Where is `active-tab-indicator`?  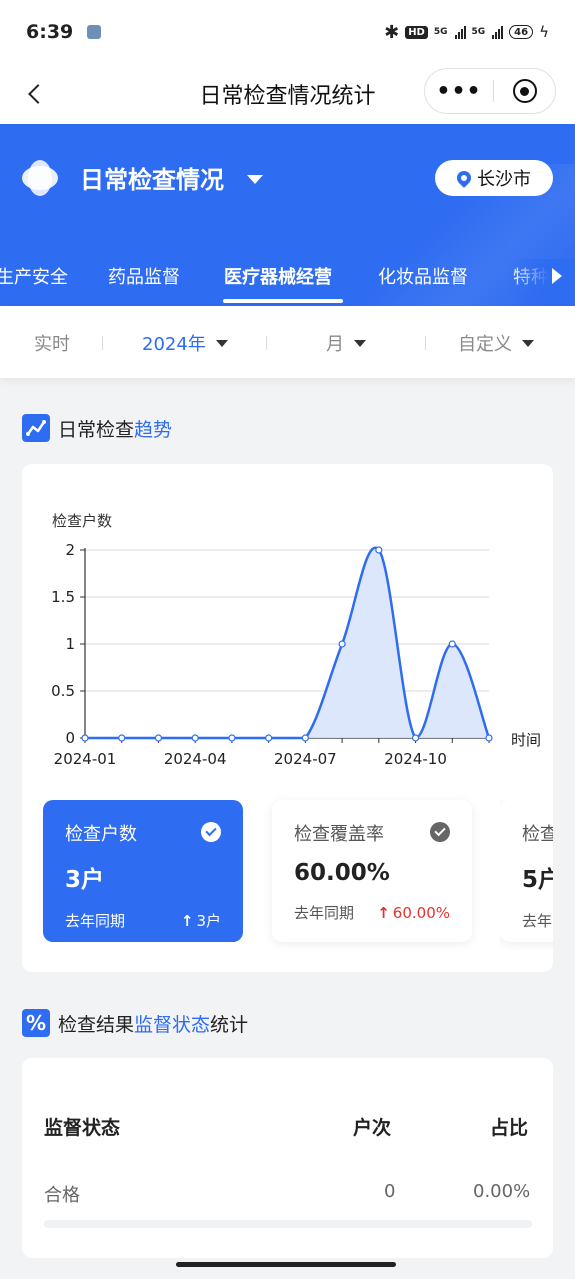 active-tab-indicator is located at coordinates (283, 301).